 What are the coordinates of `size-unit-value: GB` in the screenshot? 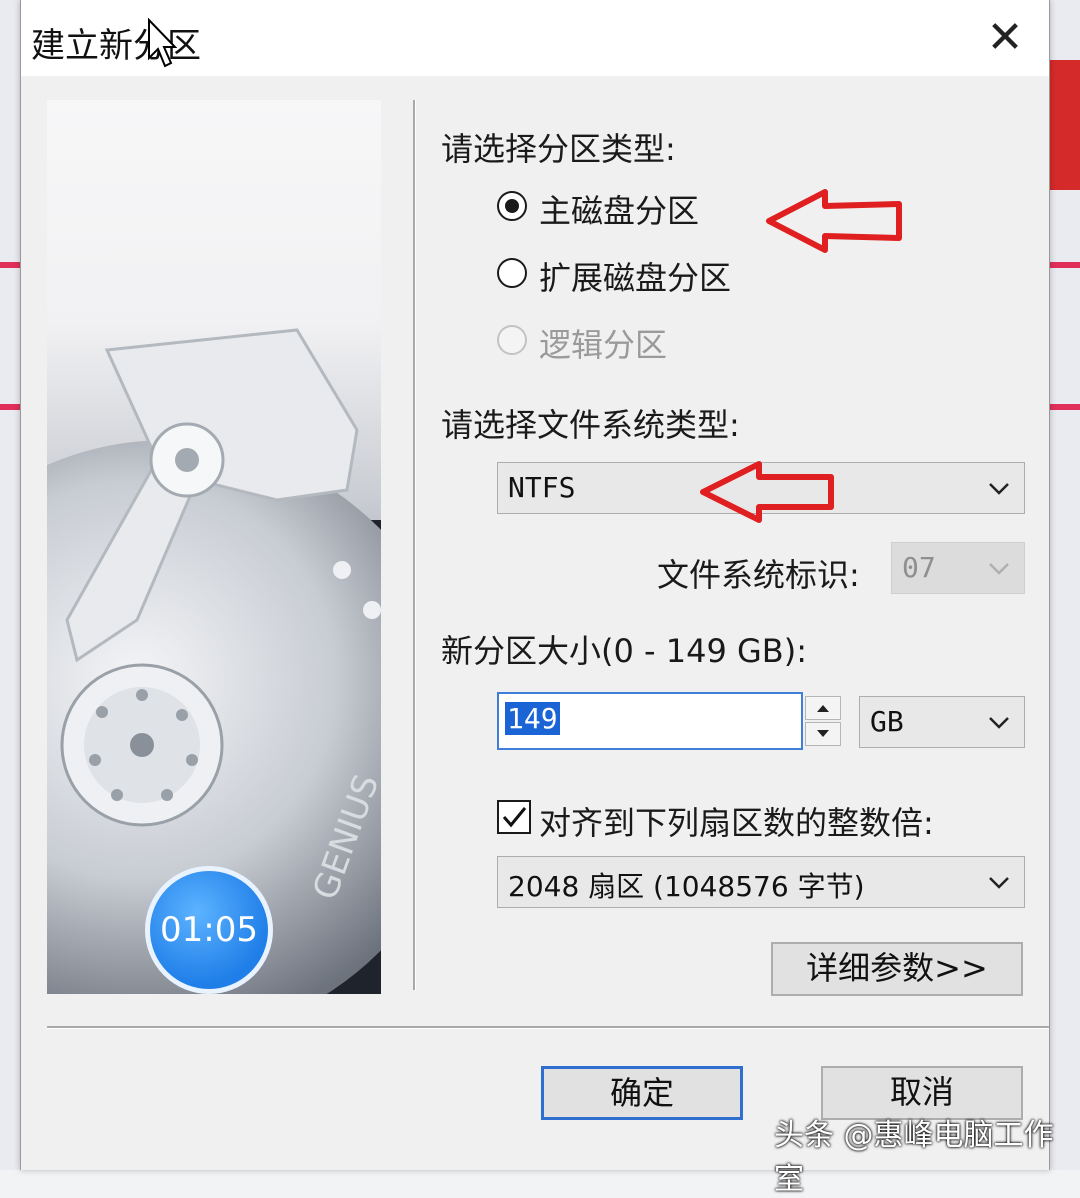 It's located at (887, 721).